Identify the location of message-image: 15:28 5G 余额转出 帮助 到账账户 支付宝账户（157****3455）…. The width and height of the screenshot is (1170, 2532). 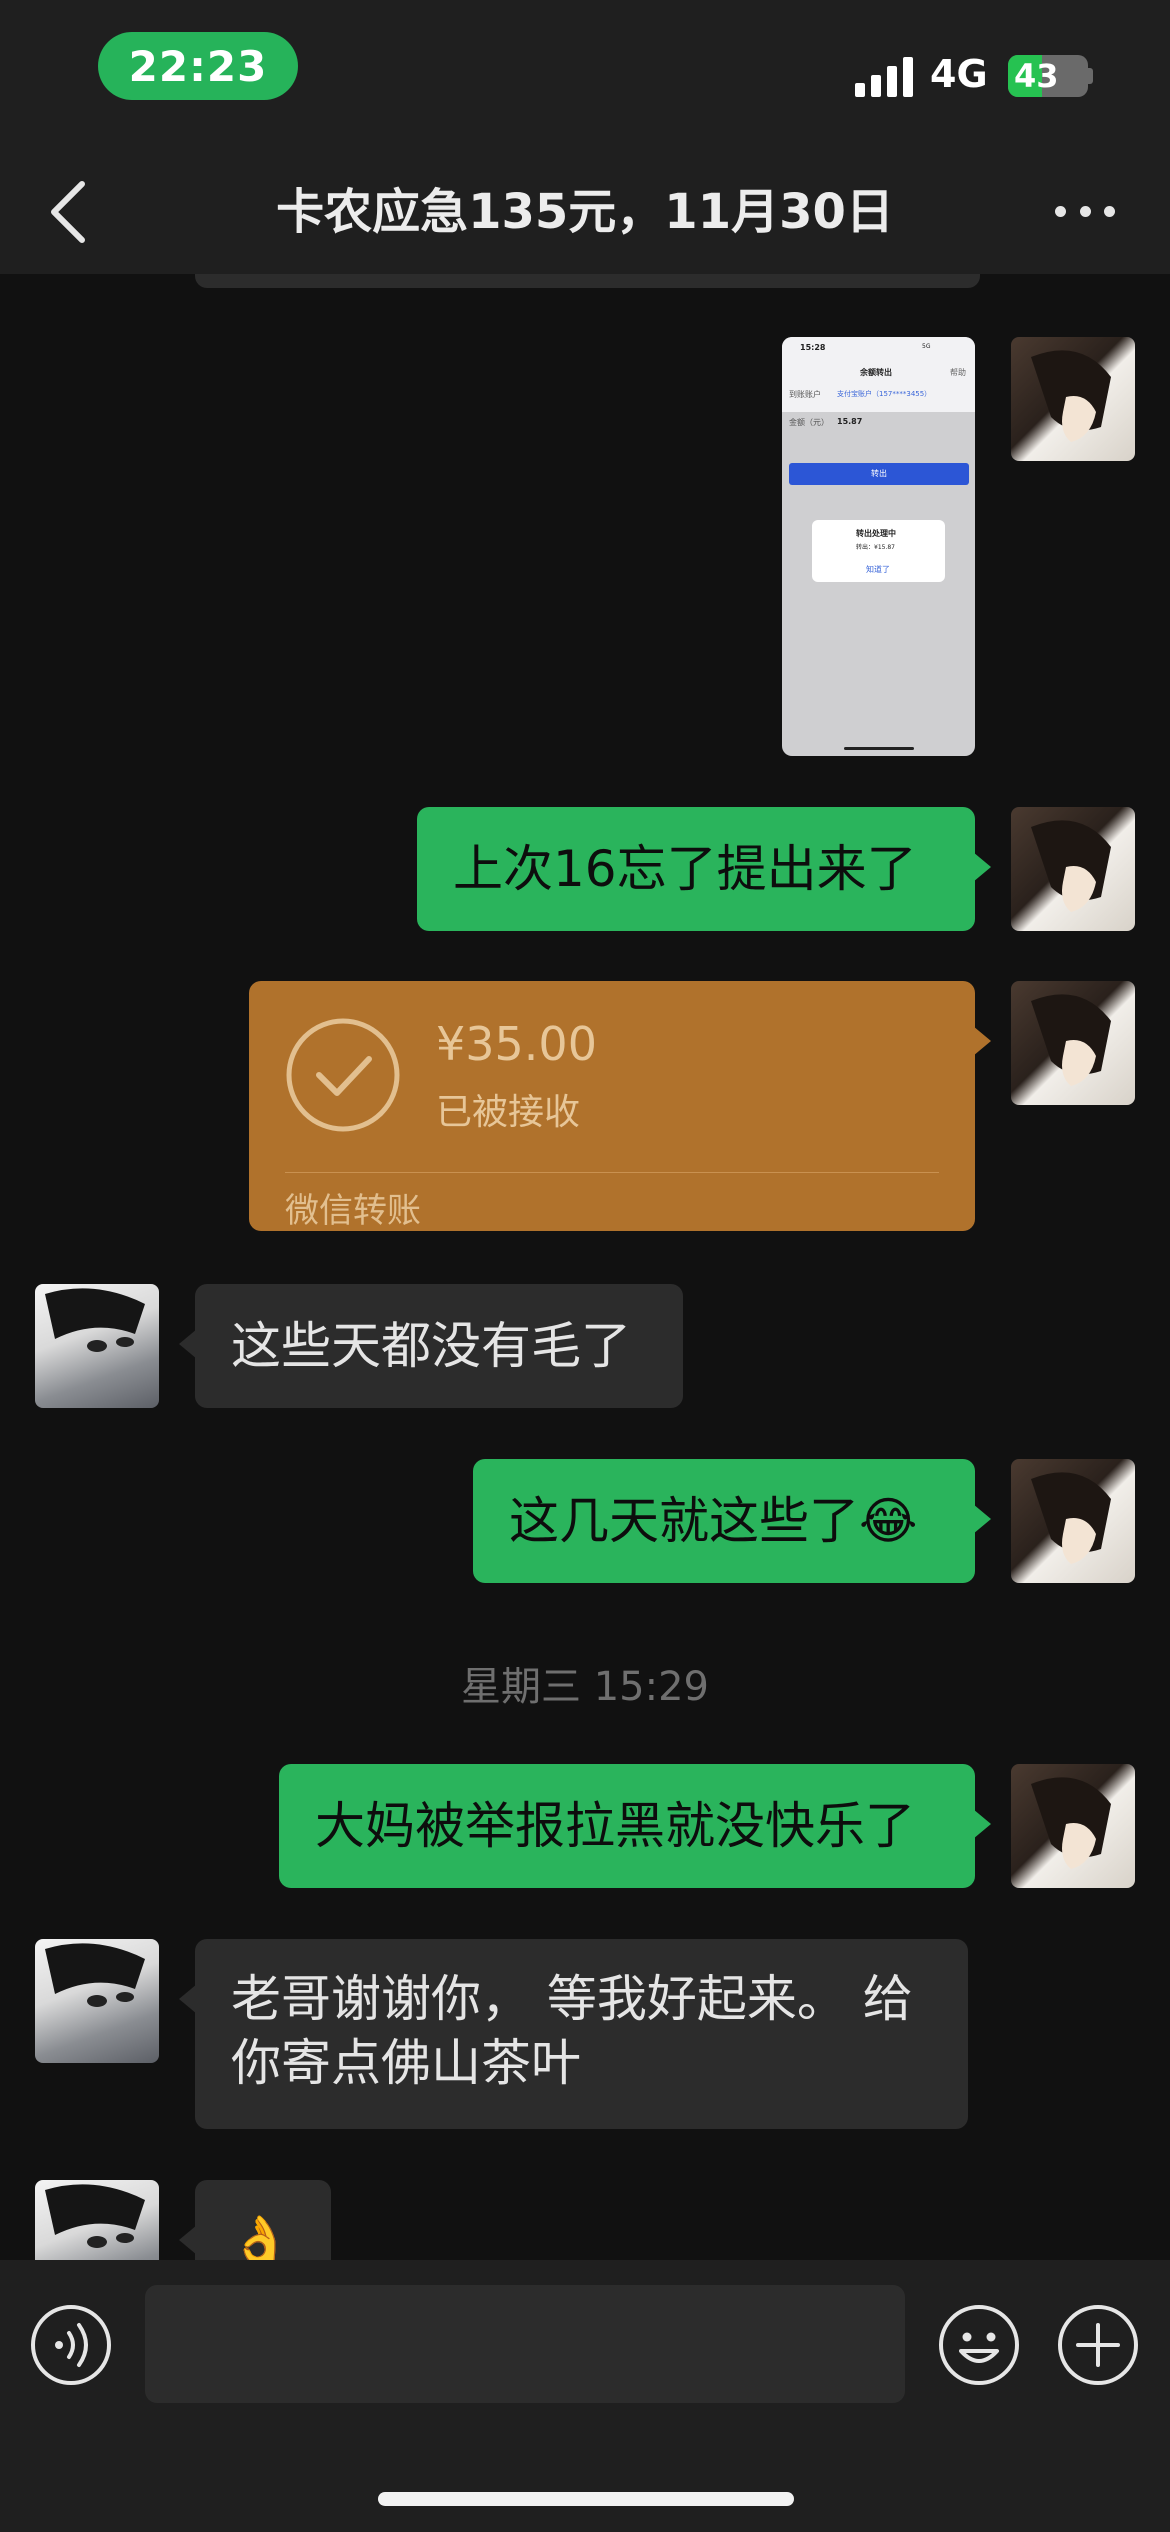
(878, 546).